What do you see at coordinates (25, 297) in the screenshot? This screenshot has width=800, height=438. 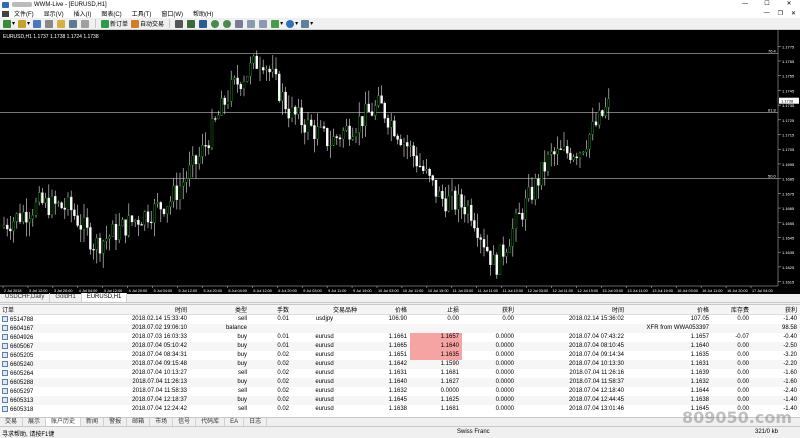 I see `chart-tab-usdchf-daily: USDCHF,Daily` at bounding box center [25, 297].